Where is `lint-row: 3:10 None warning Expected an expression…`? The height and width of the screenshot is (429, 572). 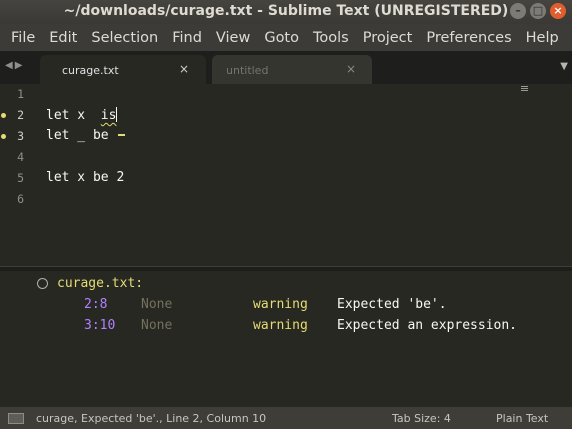 lint-row: 3:10 None warning Expected an expression… is located at coordinates (286, 328).